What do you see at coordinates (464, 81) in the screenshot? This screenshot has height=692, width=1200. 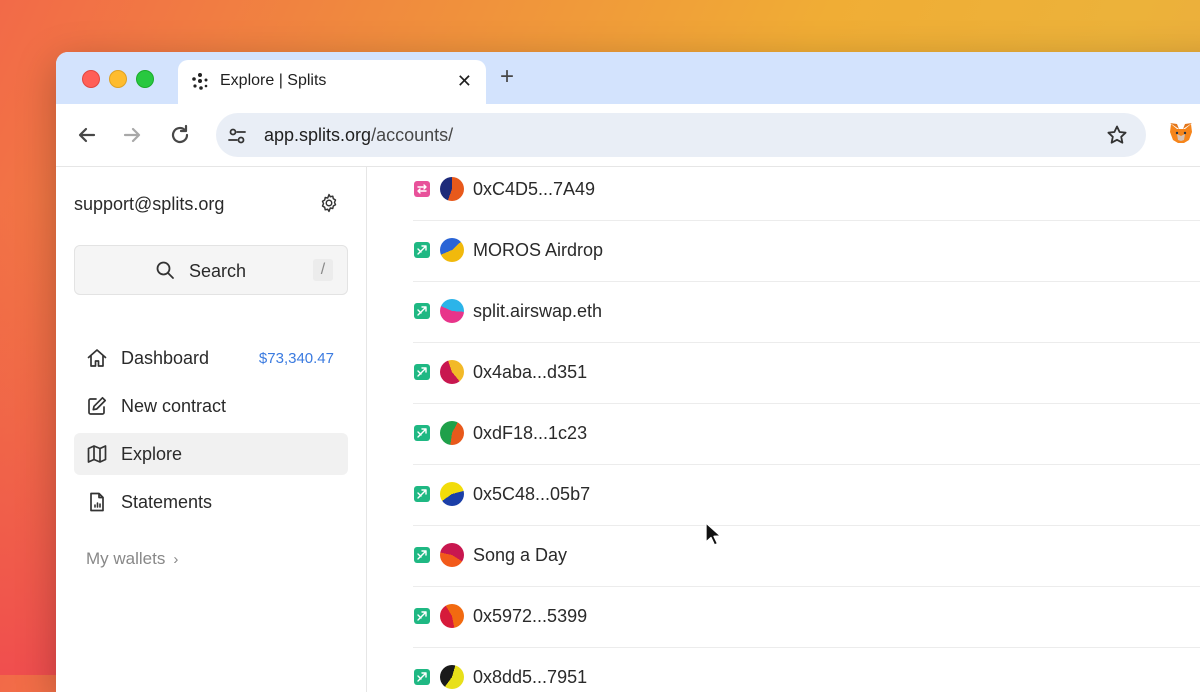 I see `close-tab-icon: ✕` at bounding box center [464, 81].